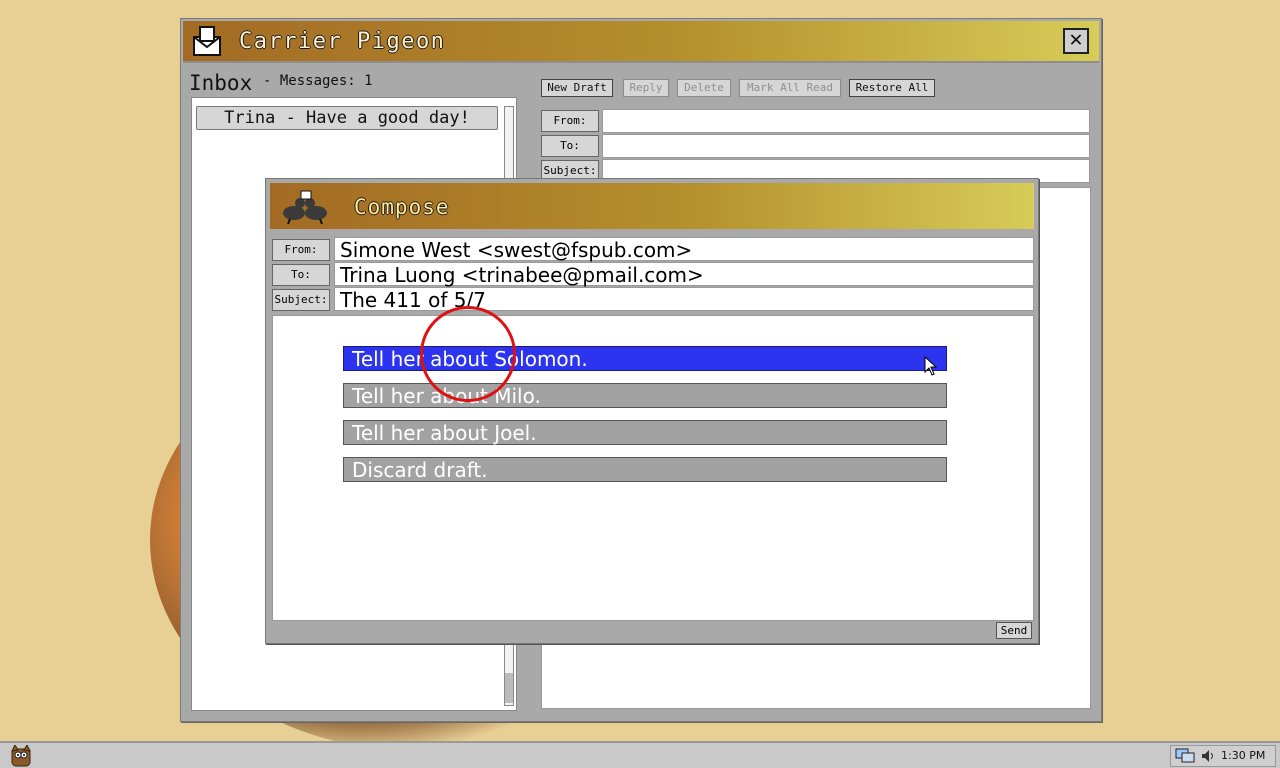 Image resolution: width=1280 pixels, height=768 pixels. What do you see at coordinates (207, 41) in the screenshot?
I see `envelope-icon` at bounding box center [207, 41].